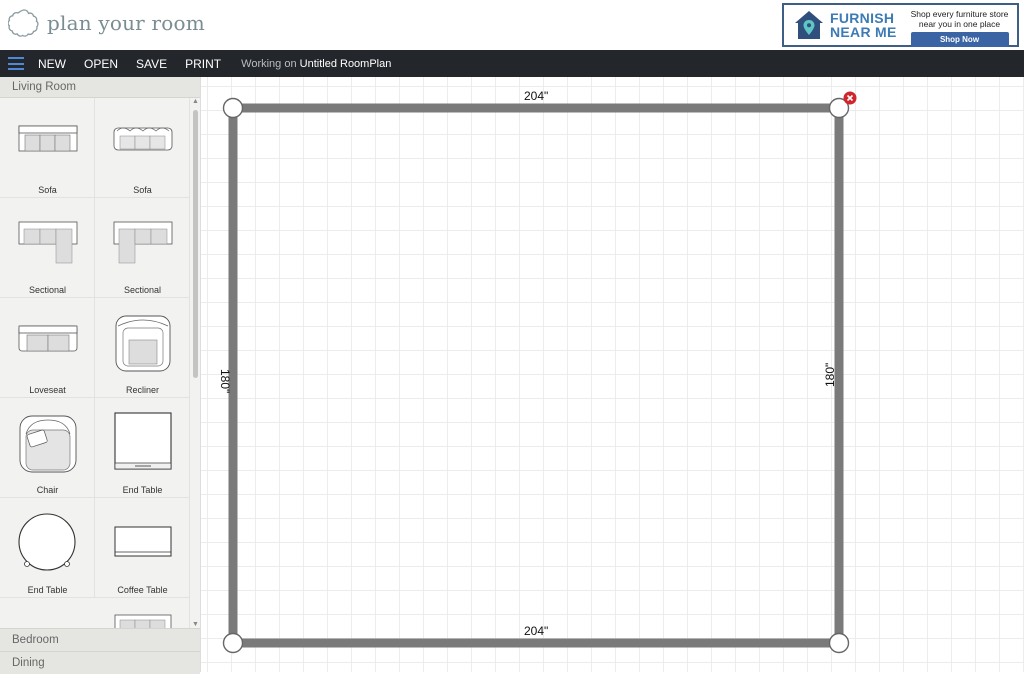 The width and height of the screenshot is (1024, 675). What do you see at coordinates (143, 441) in the screenshot?
I see `square-end-table-icon` at bounding box center [143, 441].